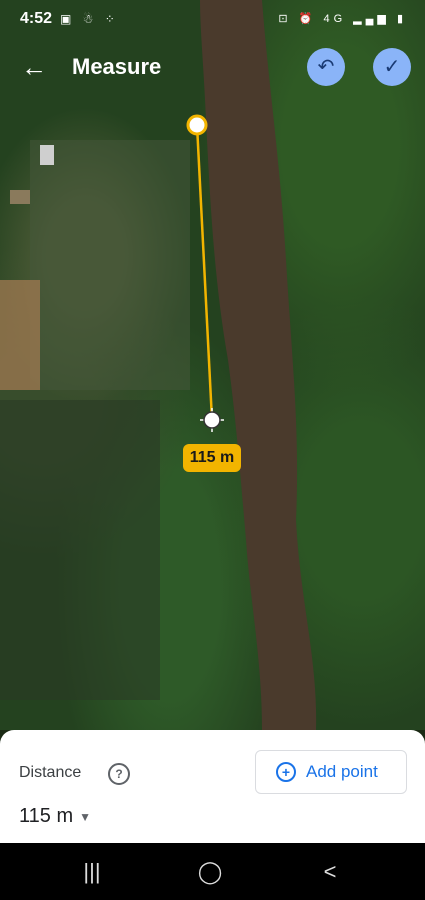  What do you see at coordinates (342, 19) in the screenshot?
I see `system-status-icons: ⊡ ⏰ 4G ▂▄▆ ▮` at bounding box center [342, 19].